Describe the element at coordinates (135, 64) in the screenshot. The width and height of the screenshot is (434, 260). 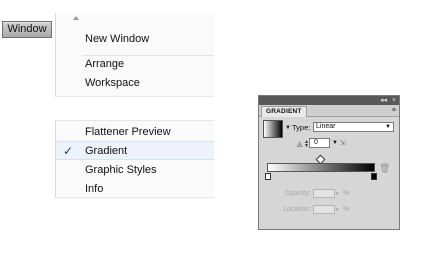
I see `menu-item-arrange: Arrange` at that location.